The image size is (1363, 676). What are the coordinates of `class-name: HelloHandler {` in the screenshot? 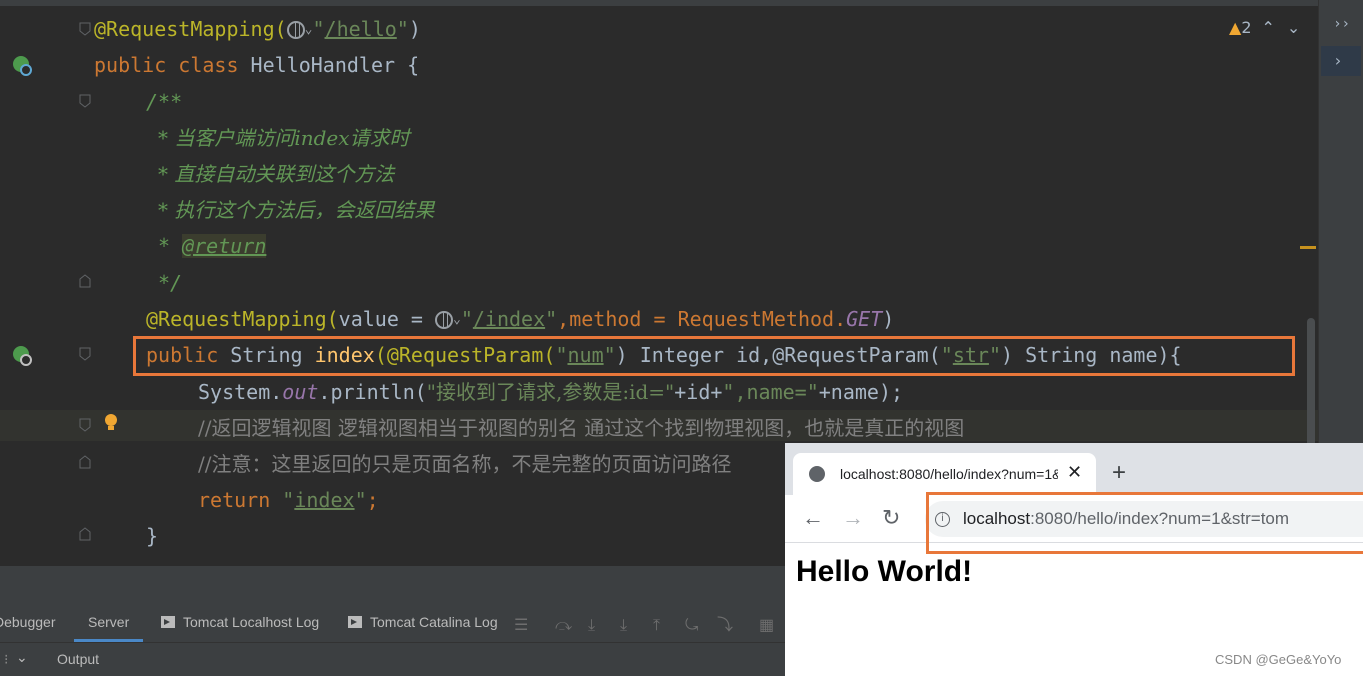 It's located at (335, 65).